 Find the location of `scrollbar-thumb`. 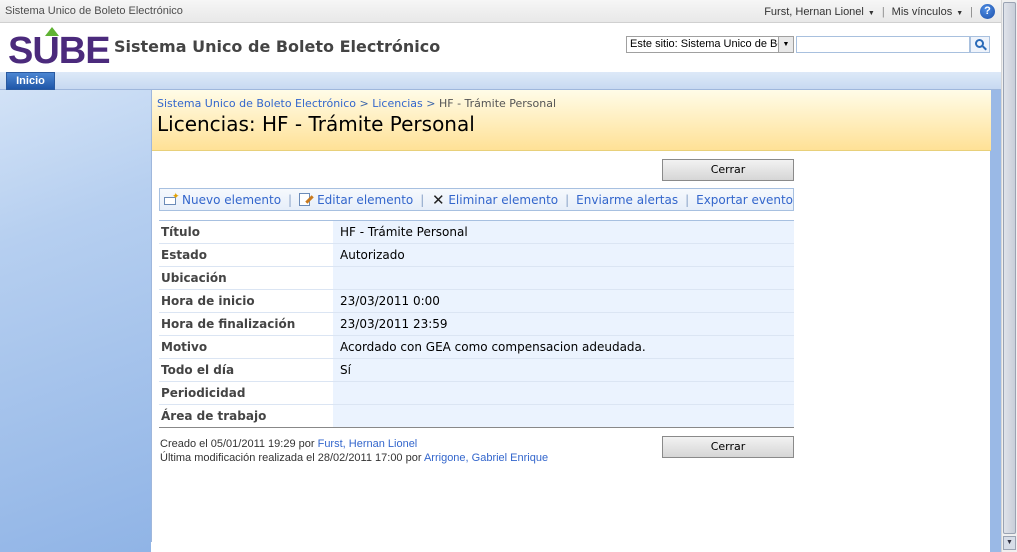

scrollbar-thumb is located at coordinates (1009, 268).